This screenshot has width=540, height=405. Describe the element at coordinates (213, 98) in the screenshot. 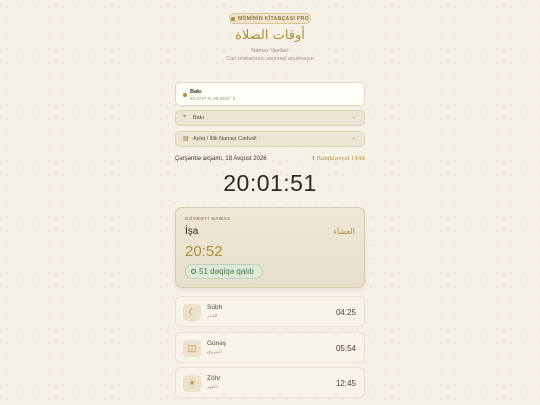

I see `location-coords: 40.3747 N, 49.8332° E` at that location.